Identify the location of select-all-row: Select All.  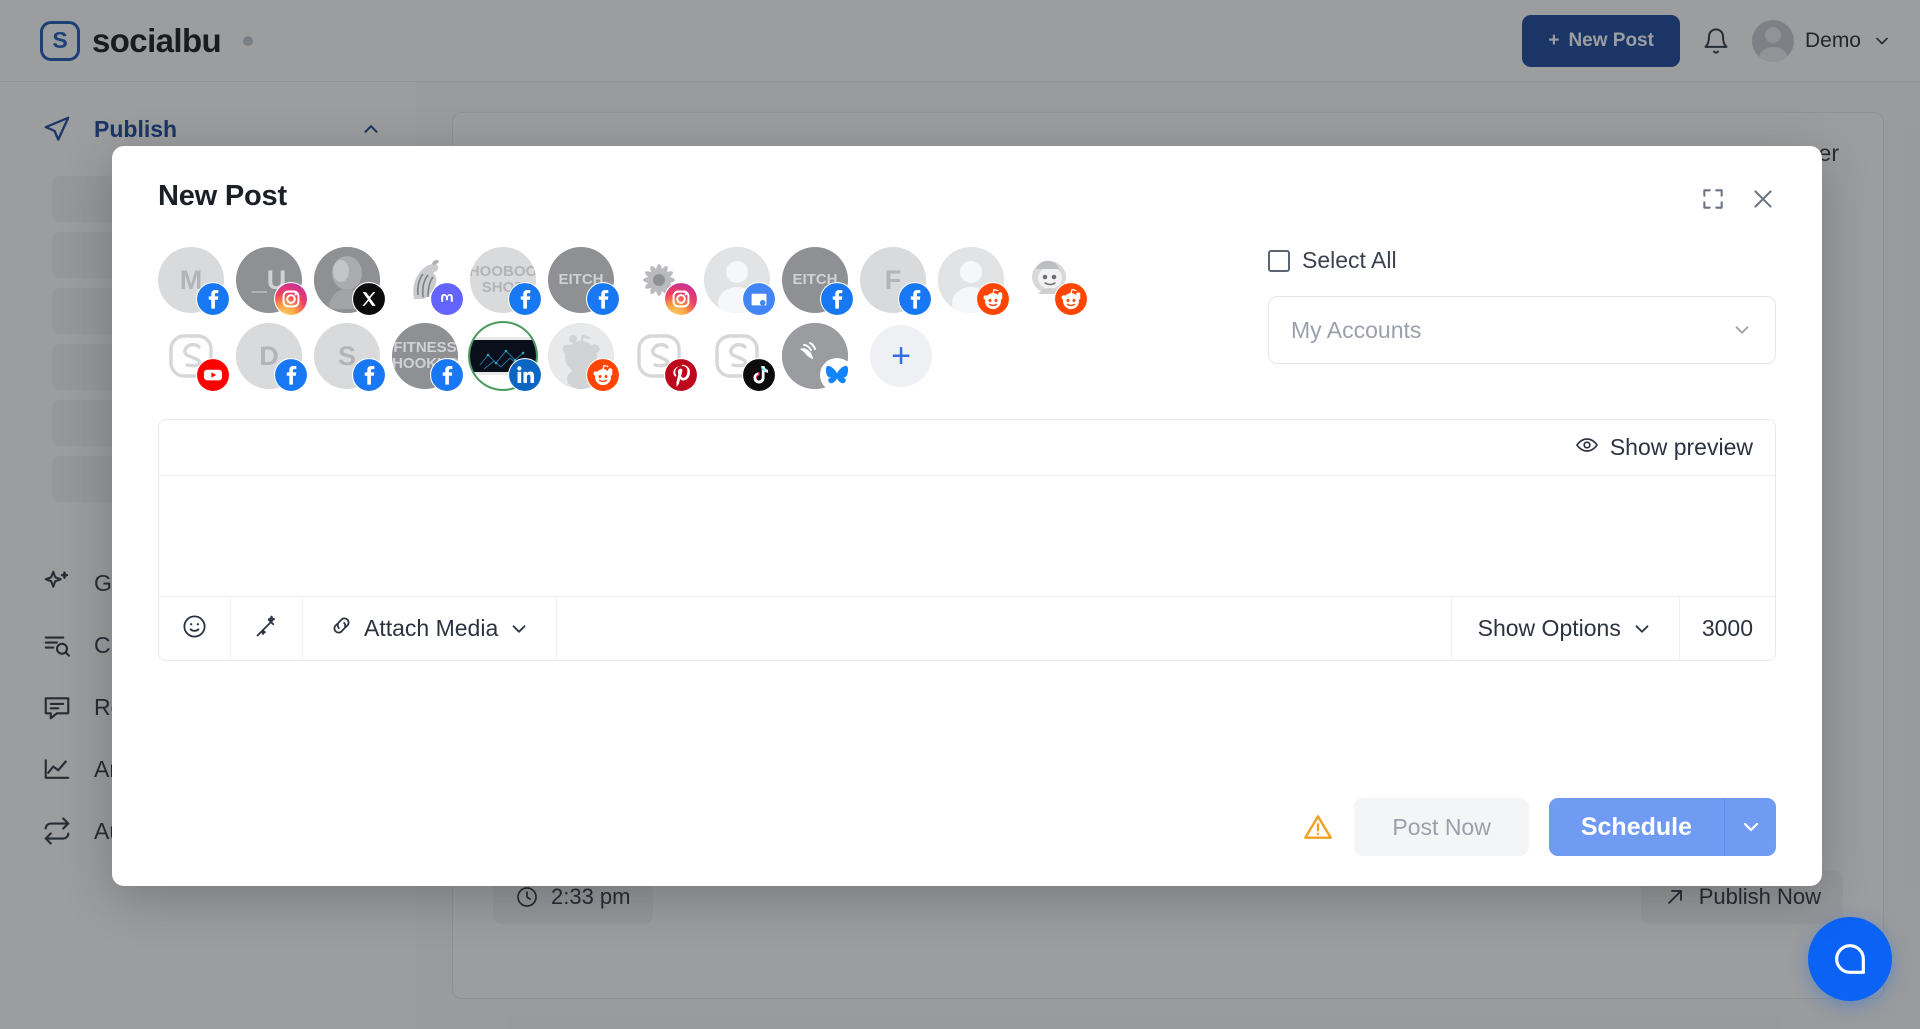
(1522, 260).